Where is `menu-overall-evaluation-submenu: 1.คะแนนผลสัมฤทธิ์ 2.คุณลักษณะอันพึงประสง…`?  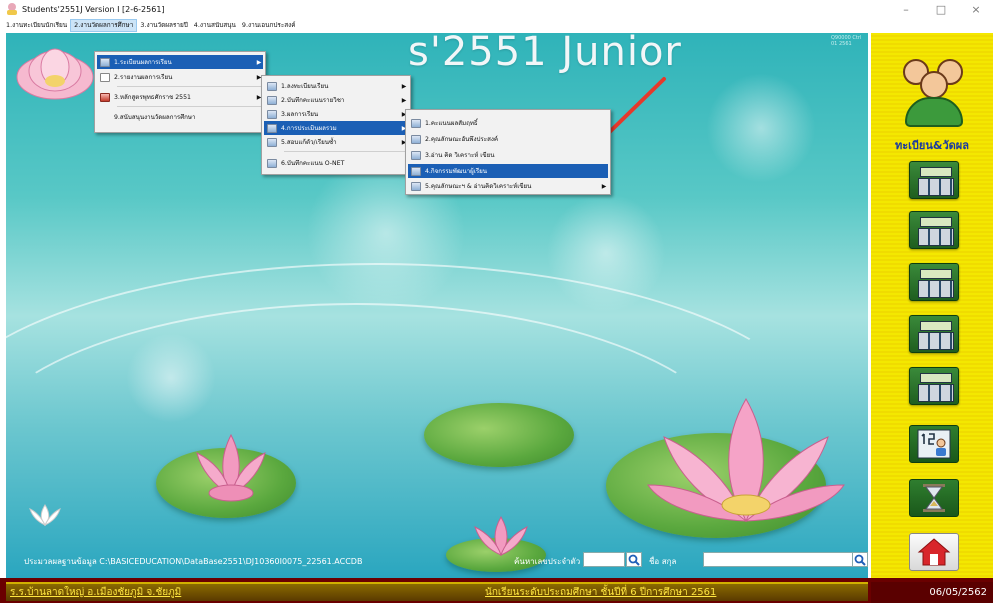 menu-overall-evaluation-submenu: 1.คะแนนผลสัมฤทธิ์ 2.คุณลักษณะอันพึงประสง… is located at coordinates (508, 152).